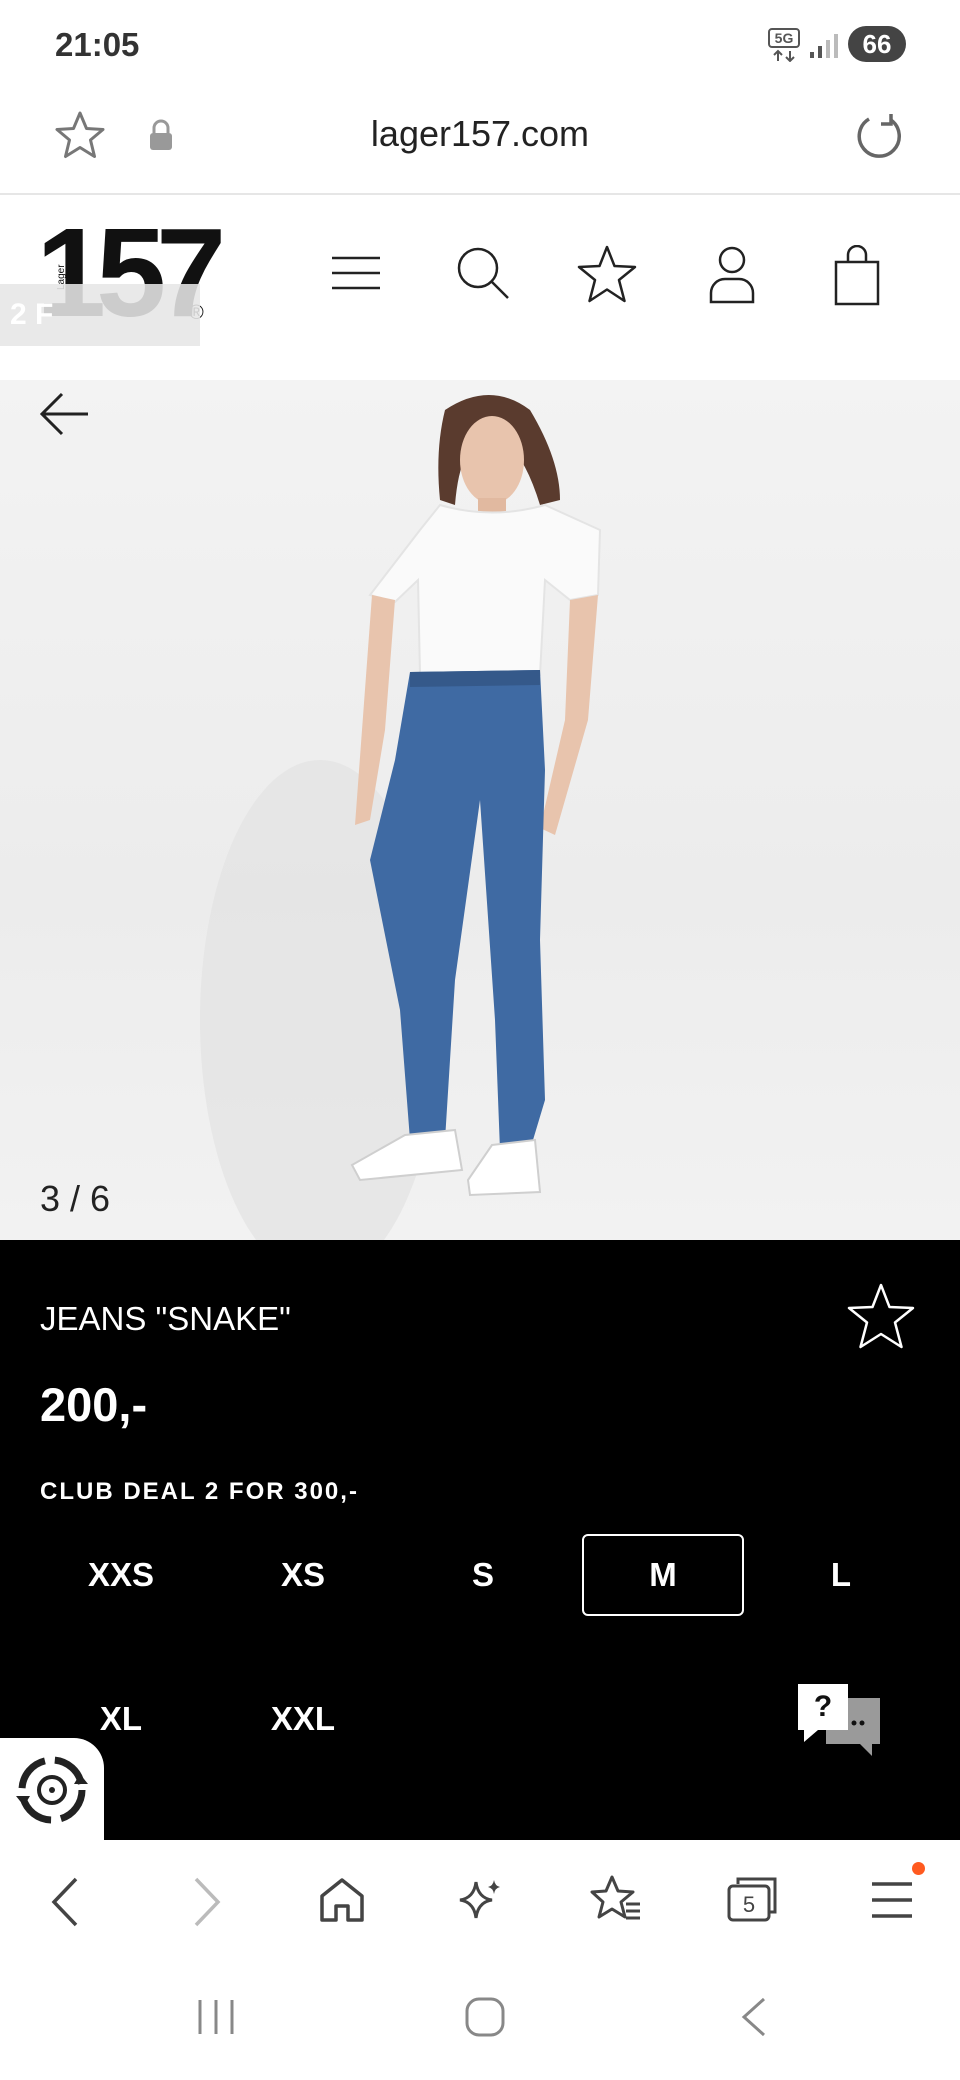 The width and height of the screenshot is (960, 2080). What do you see at coordinates (839, 1720) in the screenshot?
I see `chat-help-icon: ?` at bounding box center [839, 1720].